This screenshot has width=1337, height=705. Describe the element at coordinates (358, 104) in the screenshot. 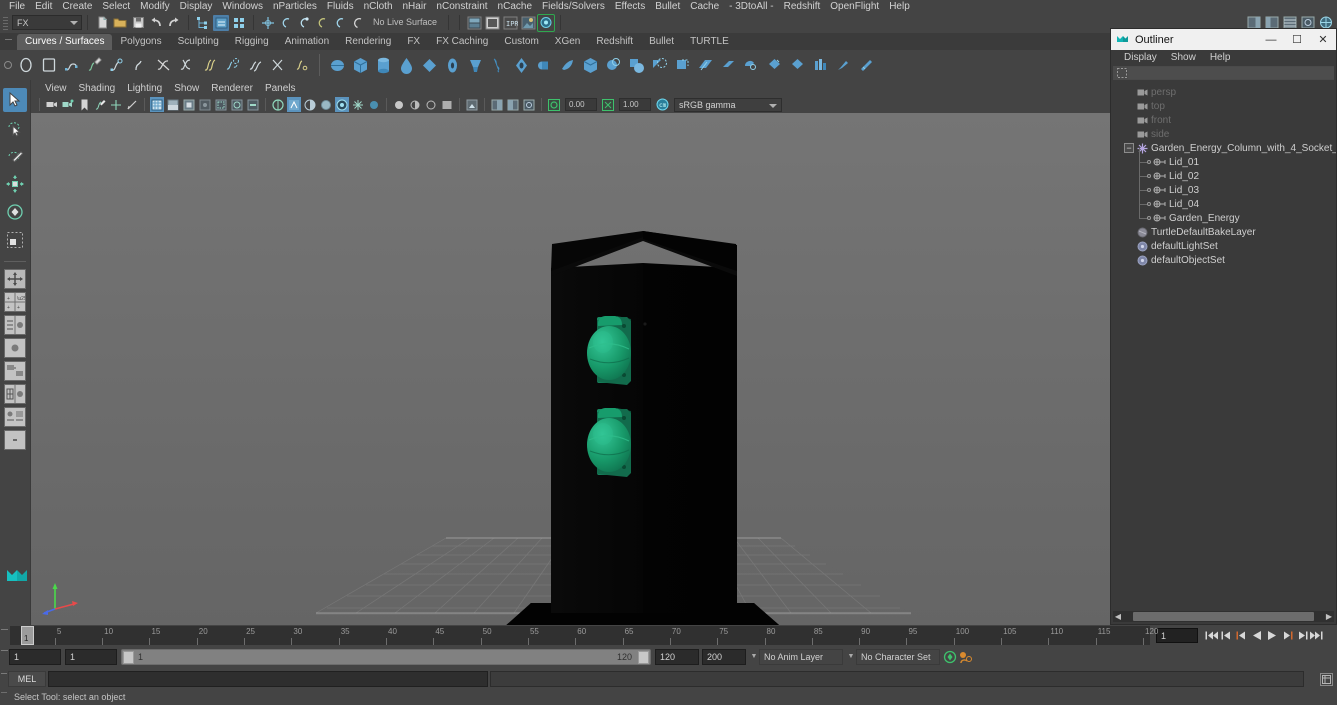

I see `lighting-toggle-icon` at that location.